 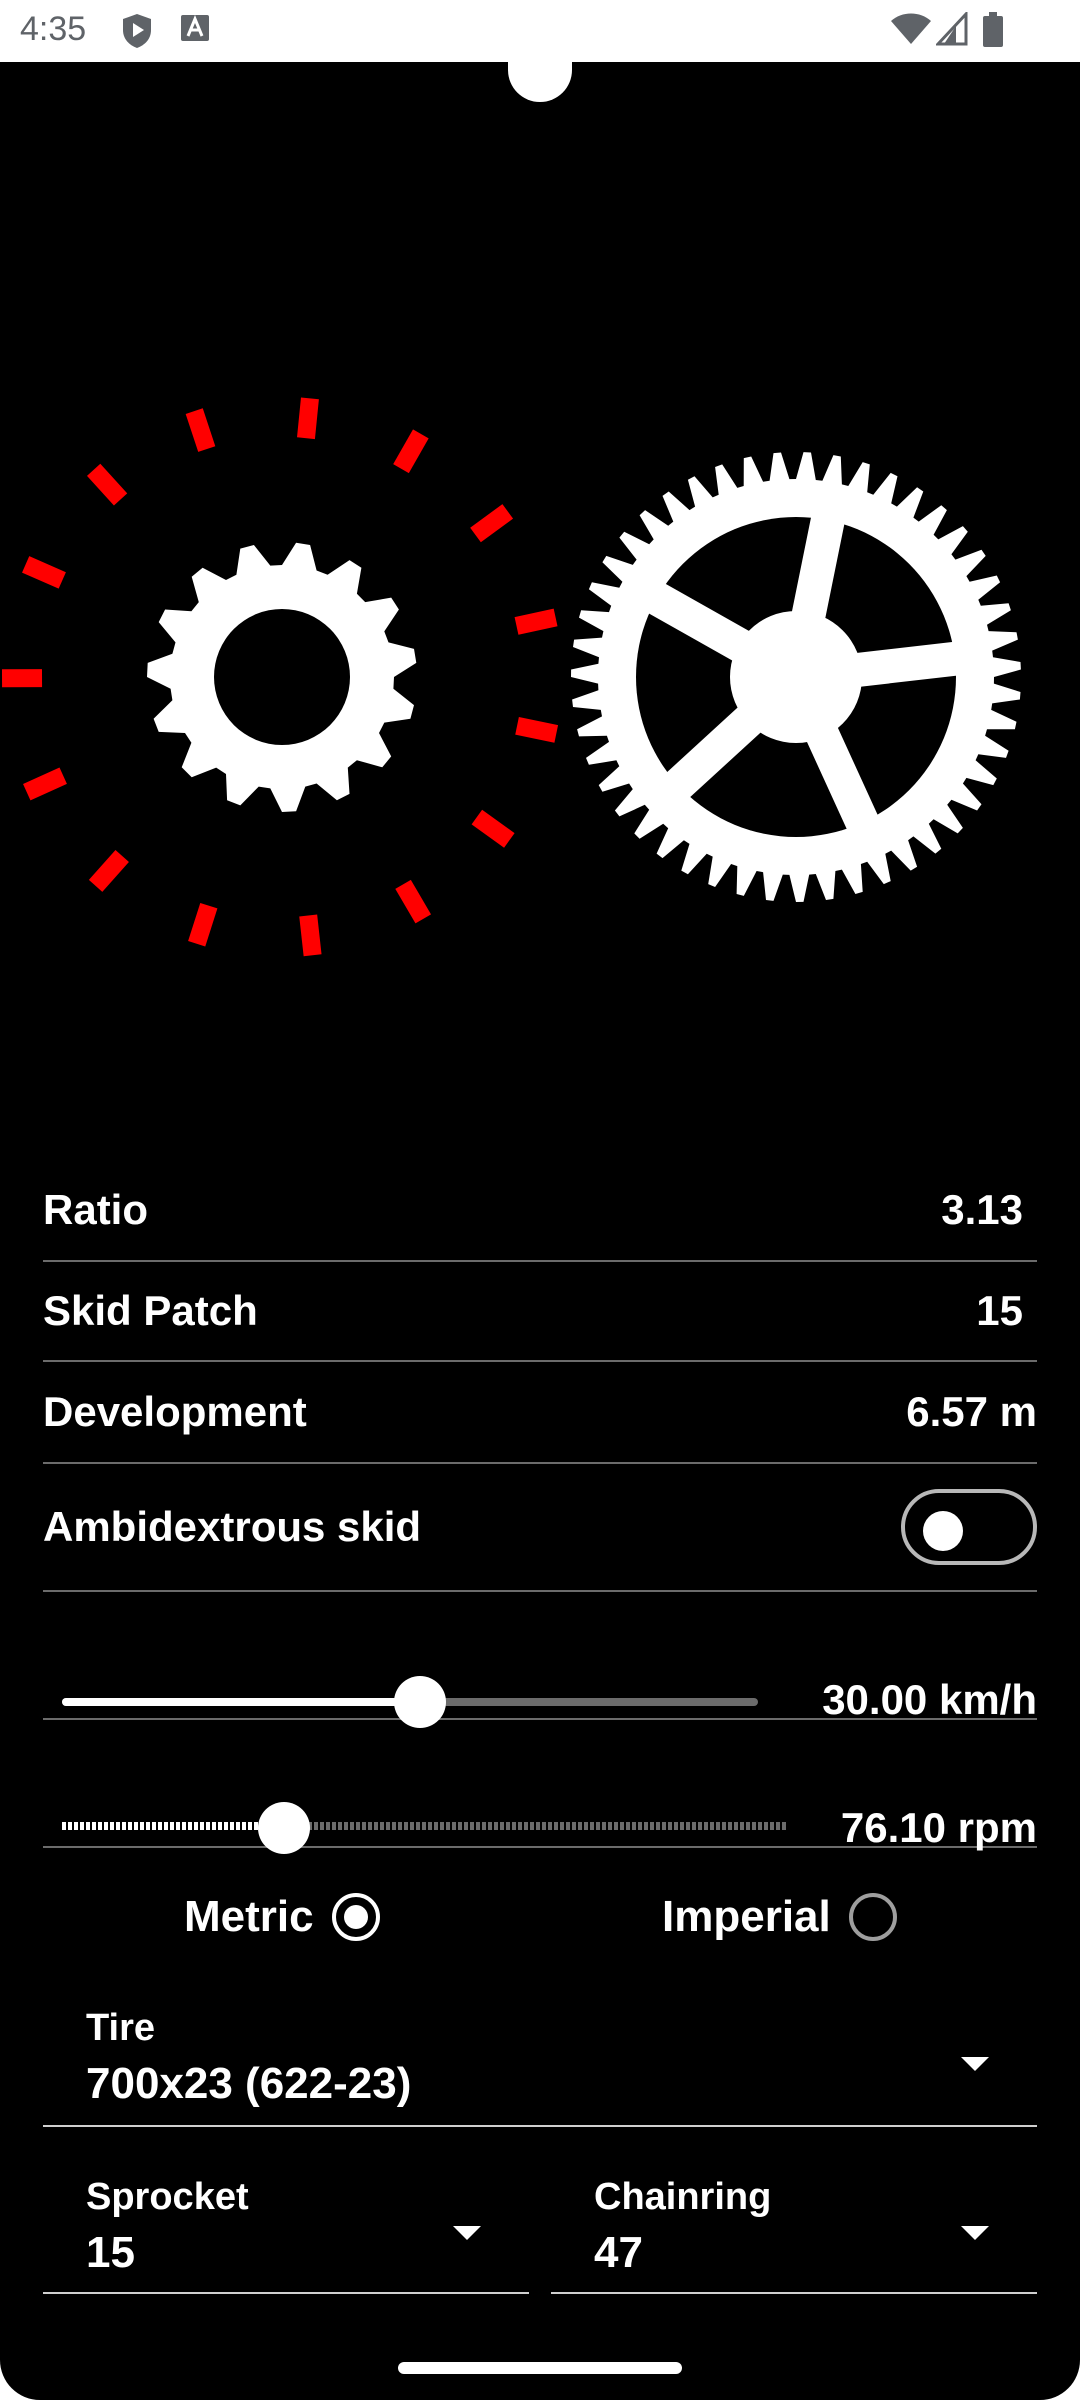 What do you see at coordinates (794, 2218) in the screenshot?
I see `chainring-dropdown: Chainring 47` at bounding box center [794, 2218].